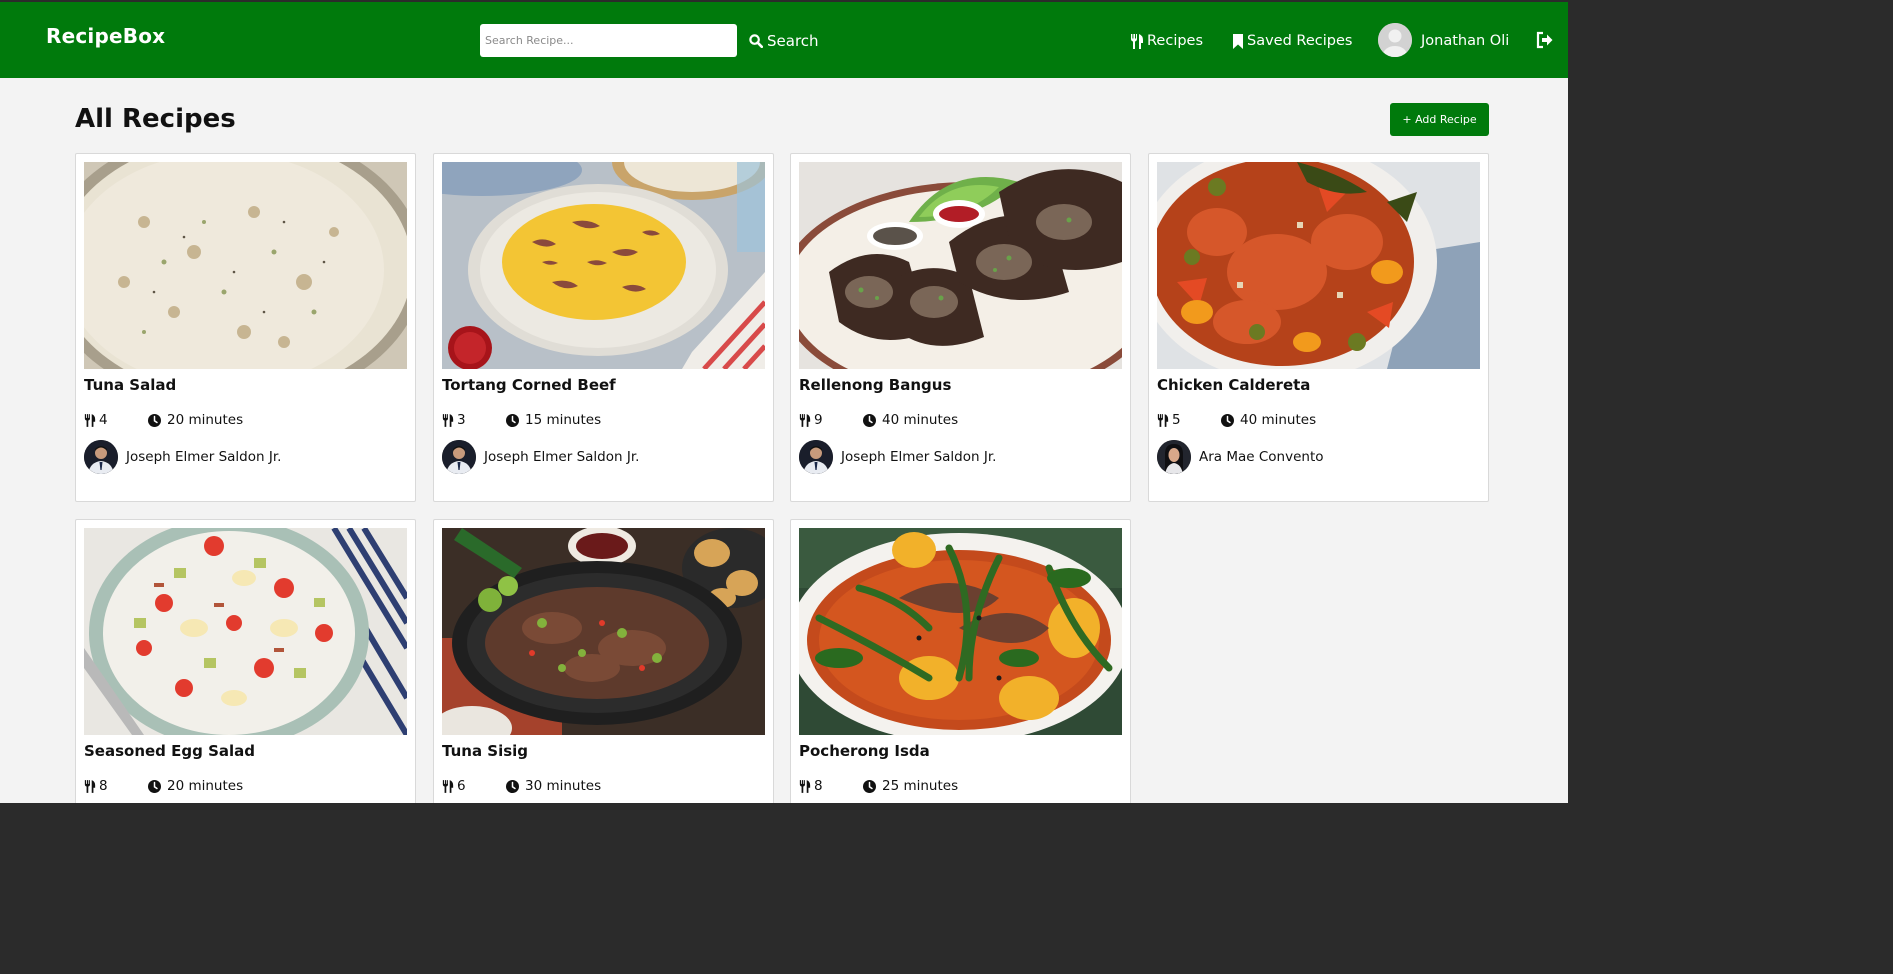  What do you see at coordinates (105, 36) in the screenshot?
I see `brand-logo: RecipeBox` at bounding box center [105, 36].